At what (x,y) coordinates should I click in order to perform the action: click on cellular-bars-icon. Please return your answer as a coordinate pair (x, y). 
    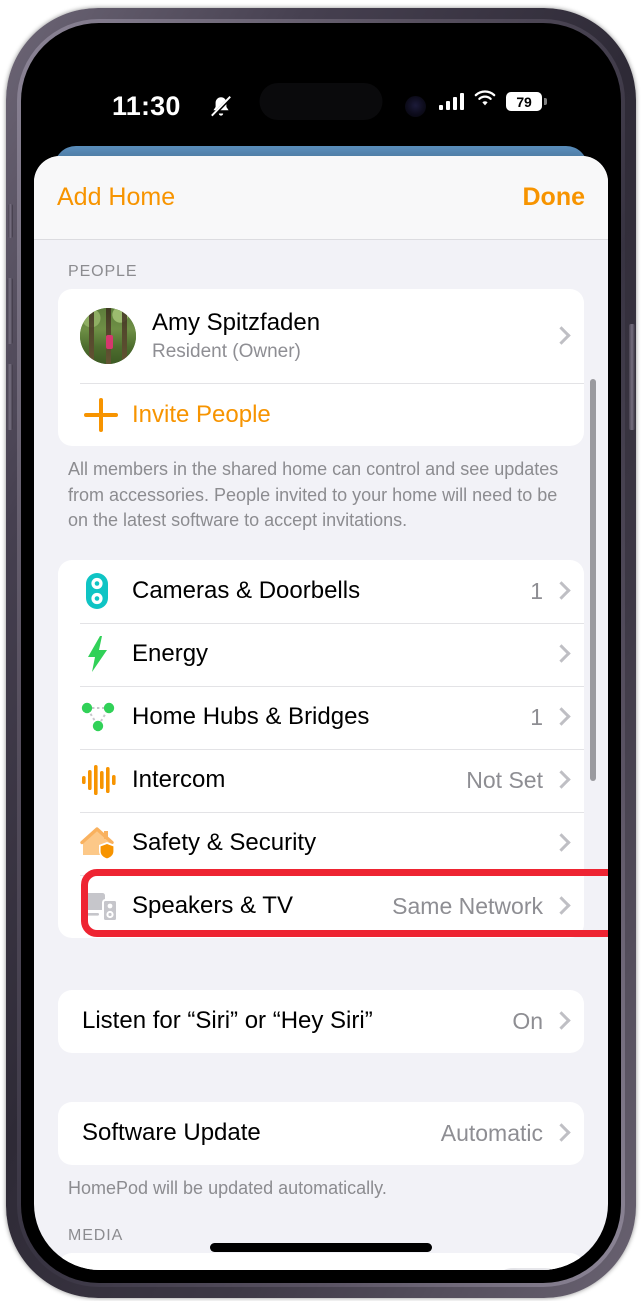
    Looking at the image, I should click on (451, 101).